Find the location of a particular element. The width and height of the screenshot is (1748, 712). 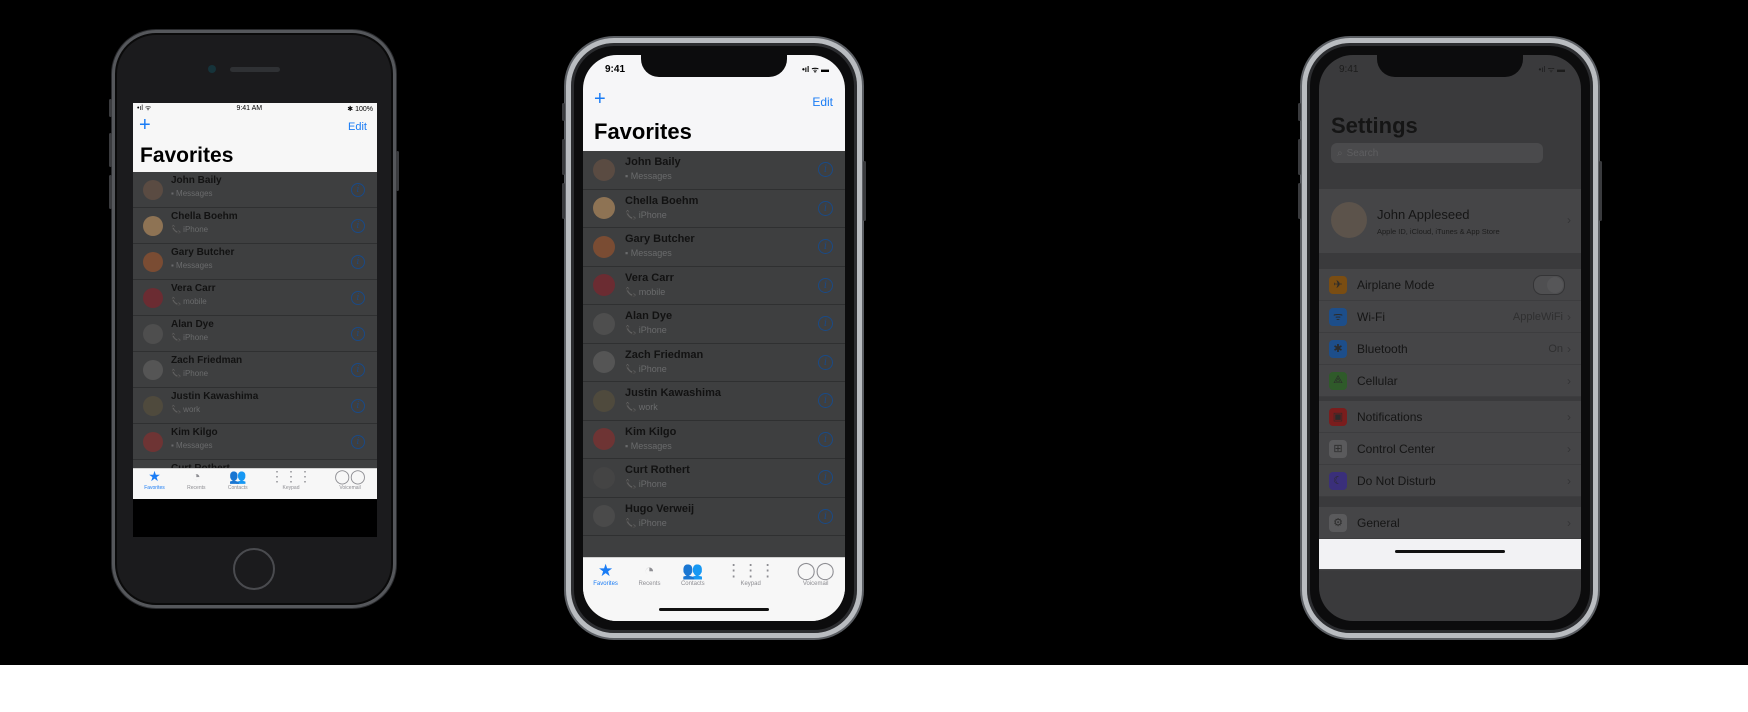

settings-row-airplane-mode: ✈ Airplane Mode is located at coordinates (1450, 285).